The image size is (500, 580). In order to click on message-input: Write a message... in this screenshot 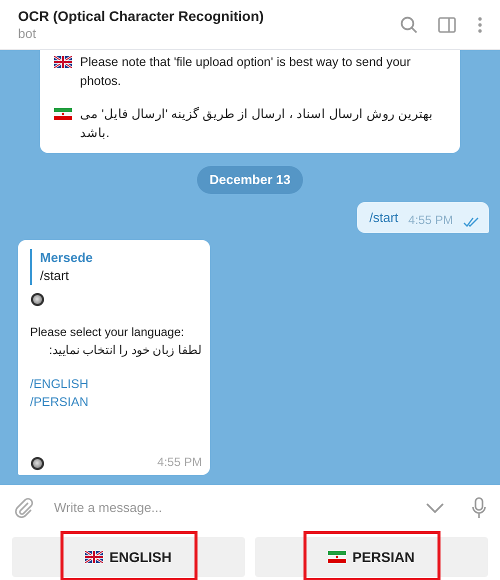, I will do `click(240, 508)`.